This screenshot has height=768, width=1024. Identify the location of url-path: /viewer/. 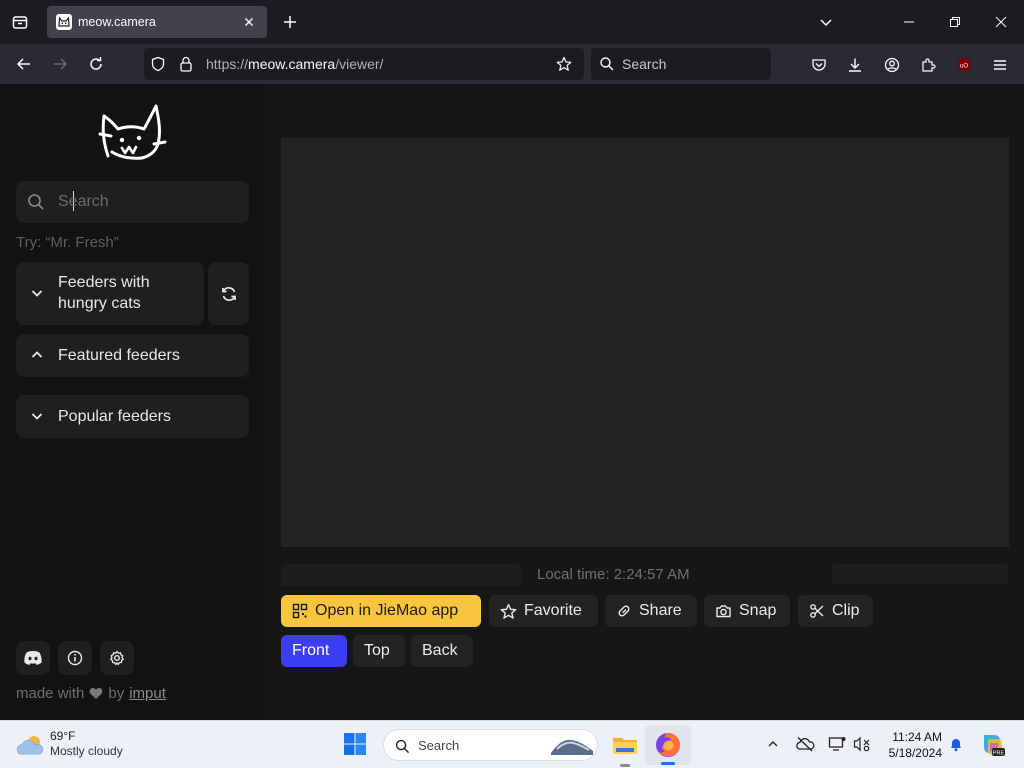
(359, 64).